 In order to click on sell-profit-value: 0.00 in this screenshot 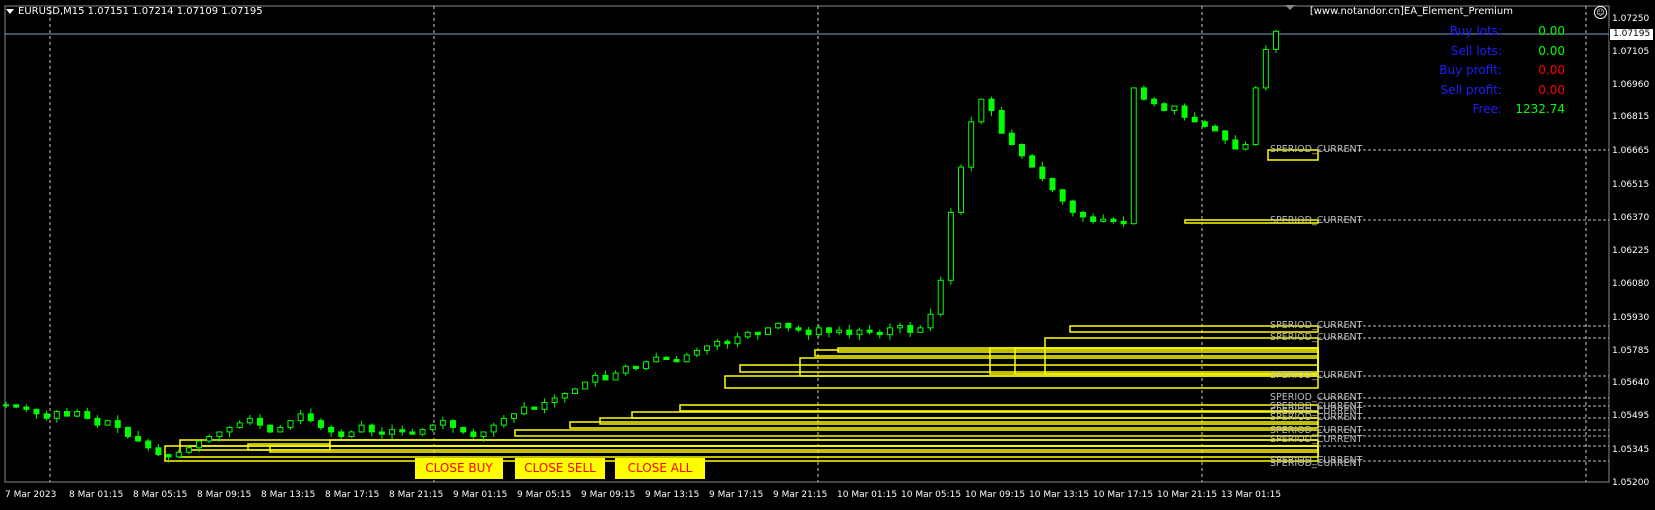, I will do `click(1551, 89)`.